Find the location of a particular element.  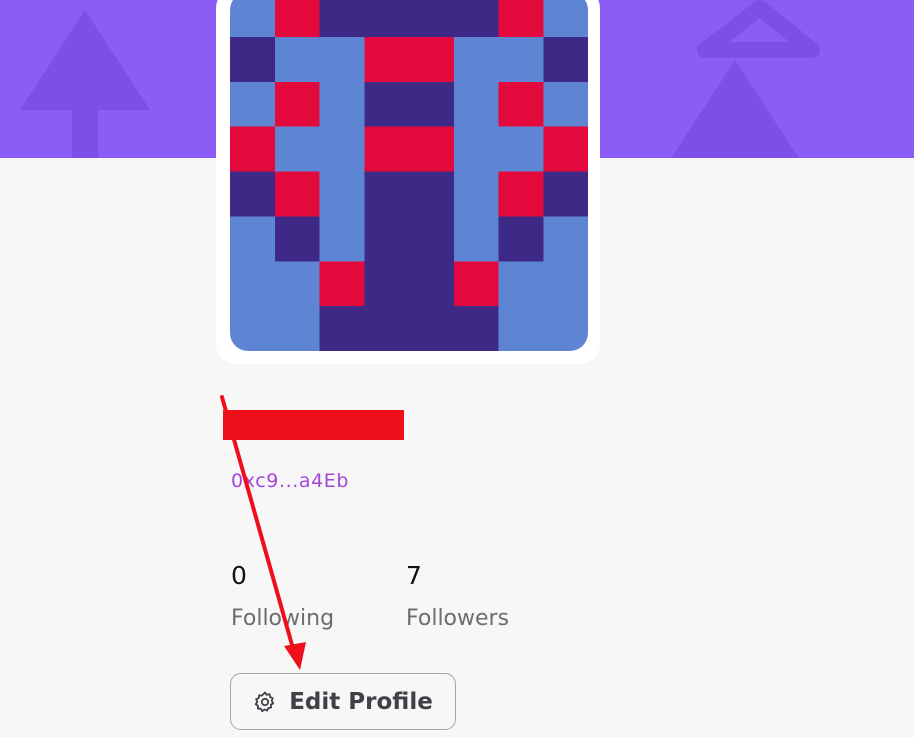

username-redaction is located at coordinates (313, 425).